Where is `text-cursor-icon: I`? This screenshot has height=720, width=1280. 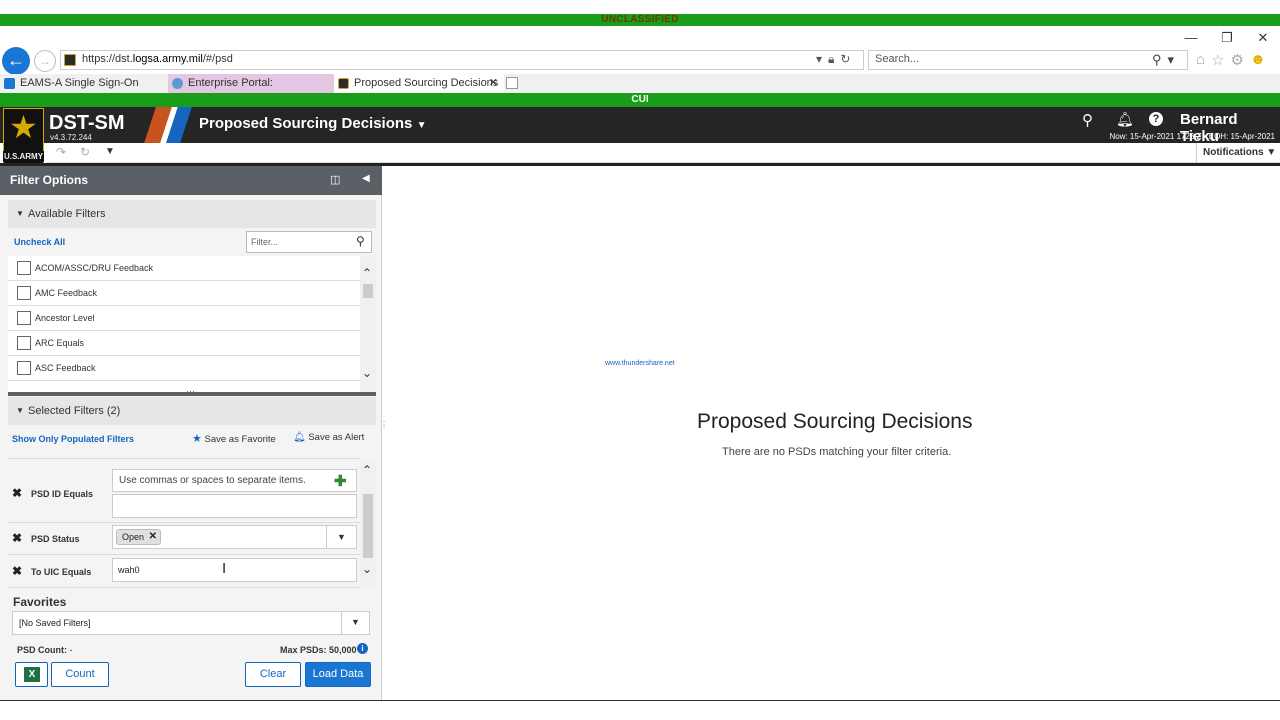 text-cursor-icon: I is located at coordinates (224, 568).